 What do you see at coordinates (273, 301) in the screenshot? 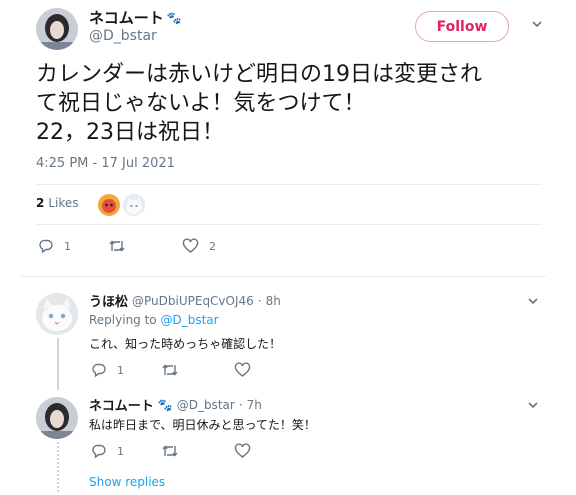
I see `reply-time: 8h` at bounding box center [273, 301].